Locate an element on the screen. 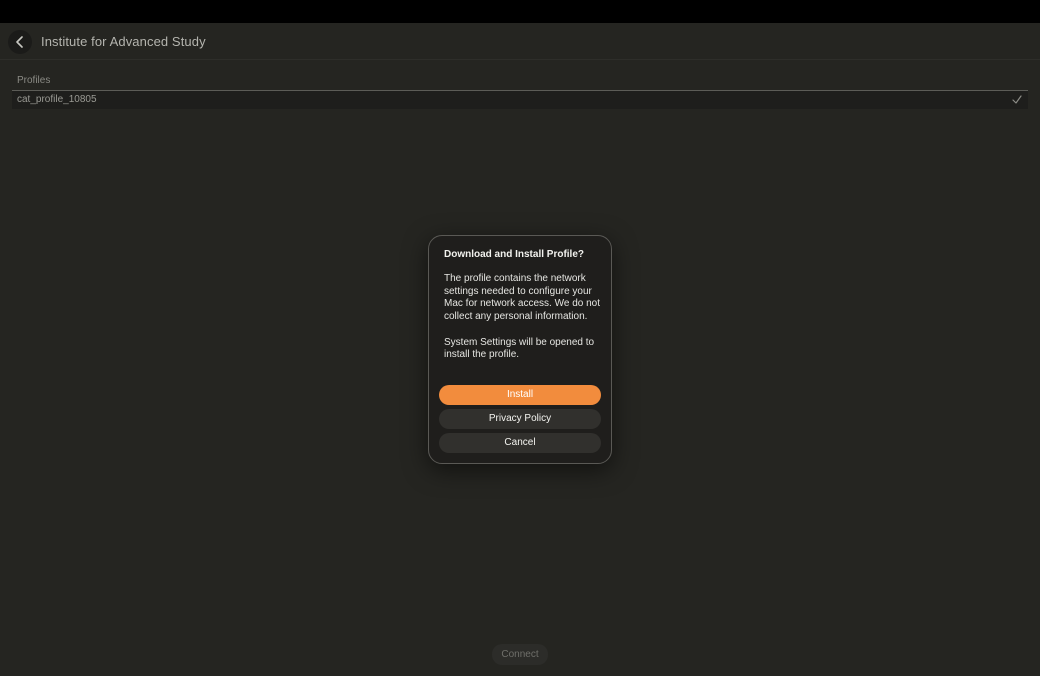 Image resolution: width=1040 pixels, height=676 pixels. cancel-button: Cancel is located at coordinates (520, 443).